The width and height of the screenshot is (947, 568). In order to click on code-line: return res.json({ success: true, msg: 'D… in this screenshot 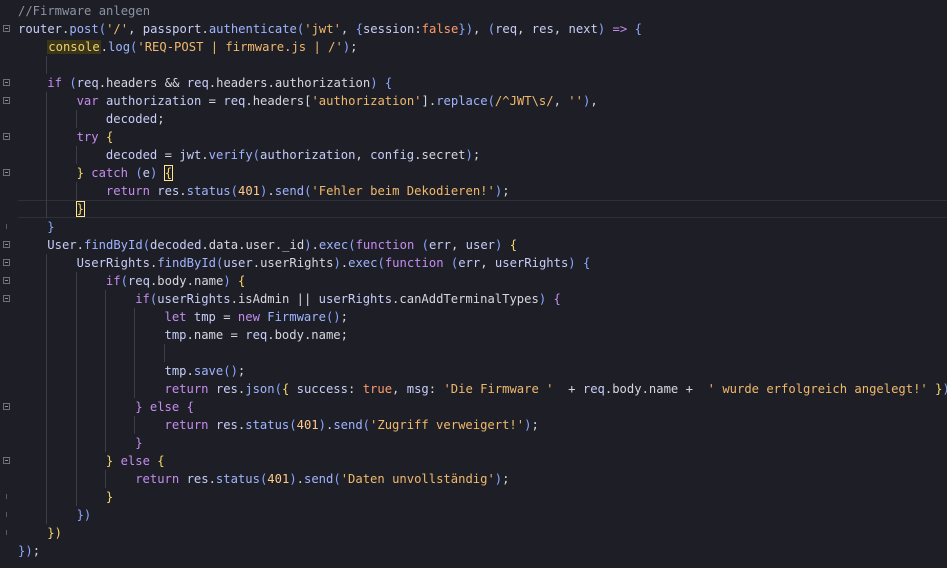, I will do `click(482, 389)`.